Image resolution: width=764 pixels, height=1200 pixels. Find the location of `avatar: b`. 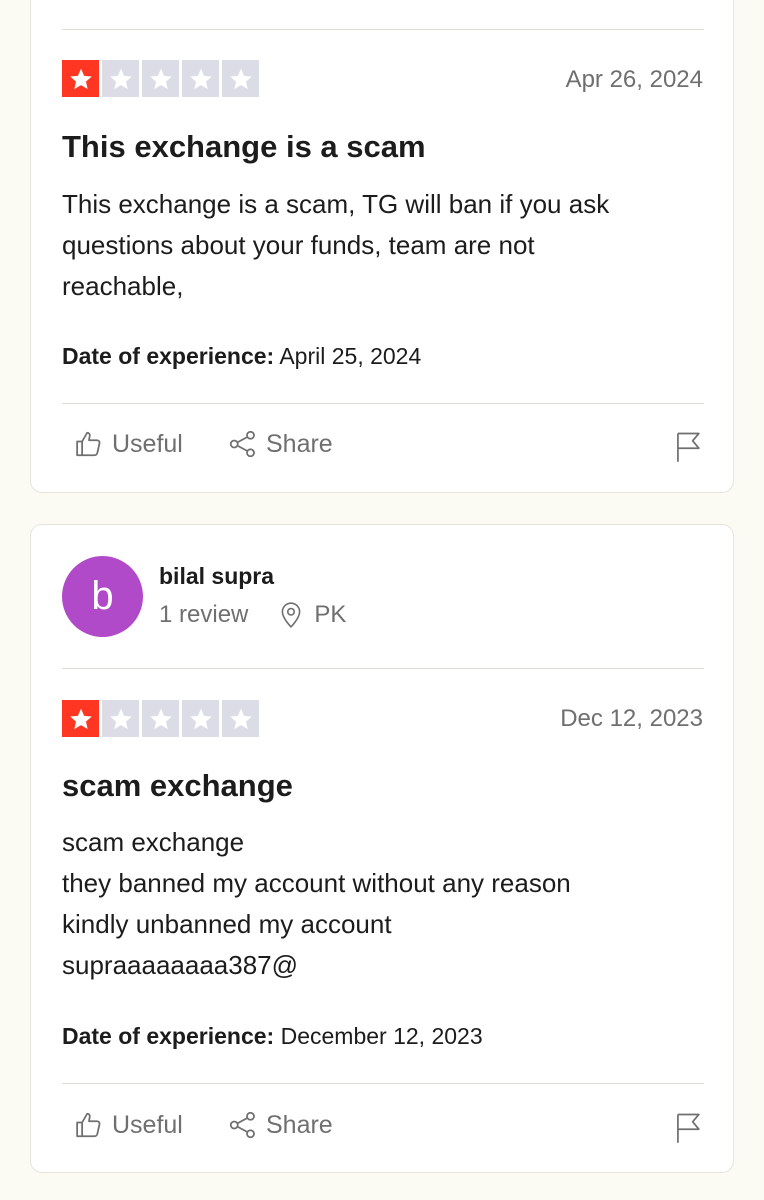

avatar: b is located at coordinates (102, 596).